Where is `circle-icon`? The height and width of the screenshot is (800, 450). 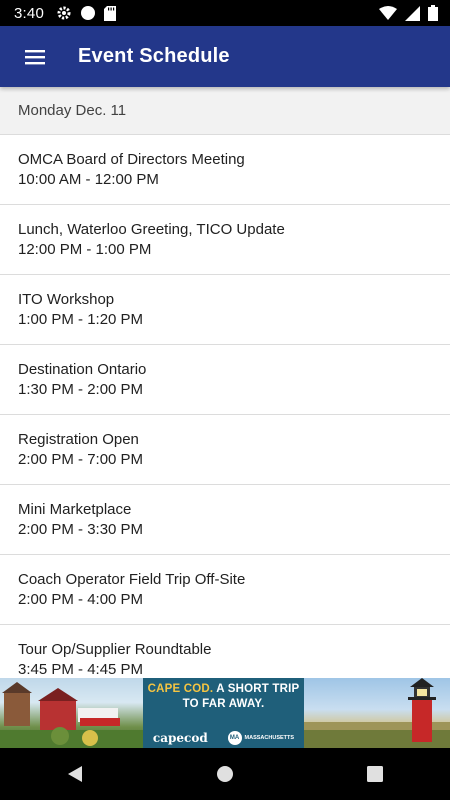
circle-icon is located at coordinates (88, 13).